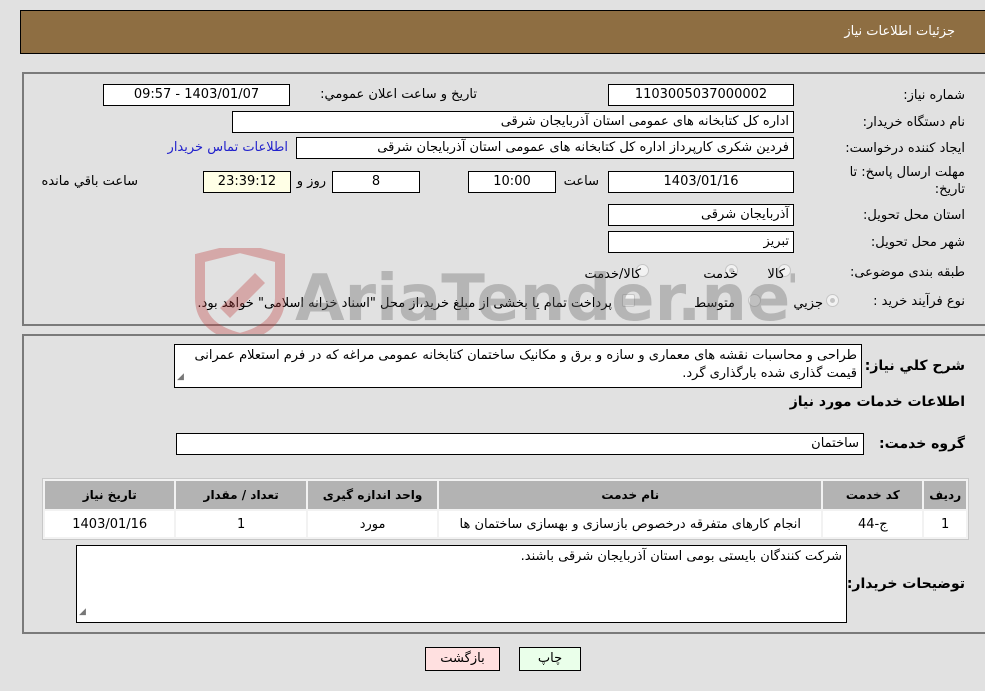 The image size is (985, 691). I want to click on province-label: استان محل تحویل:, so click(914, 215).